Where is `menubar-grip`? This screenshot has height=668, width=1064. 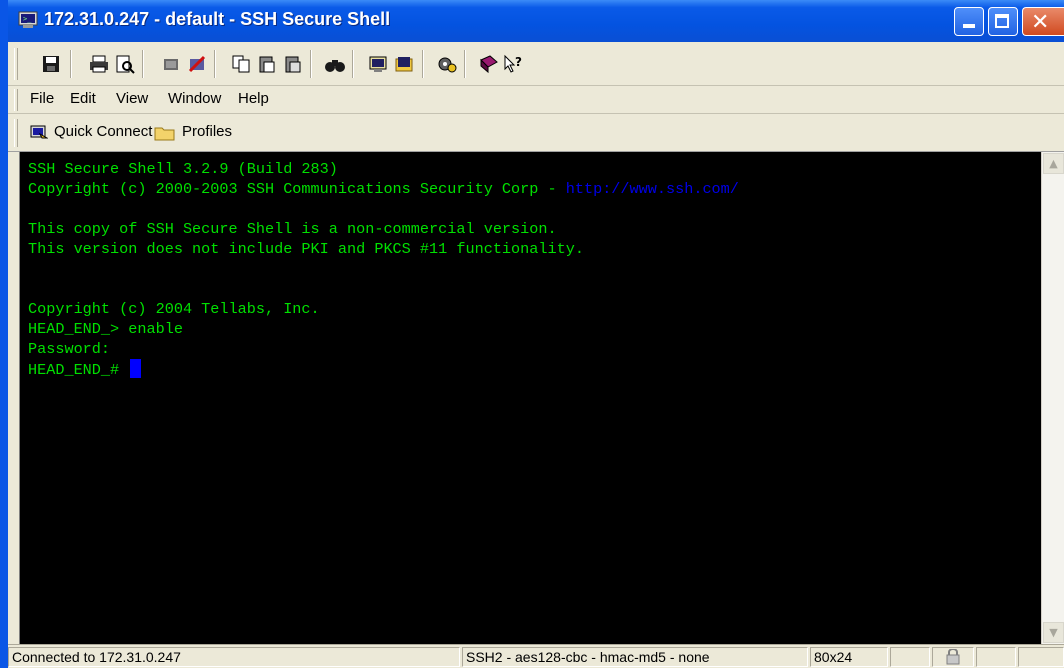 menubar-grip is located at coordinates (16, 100).